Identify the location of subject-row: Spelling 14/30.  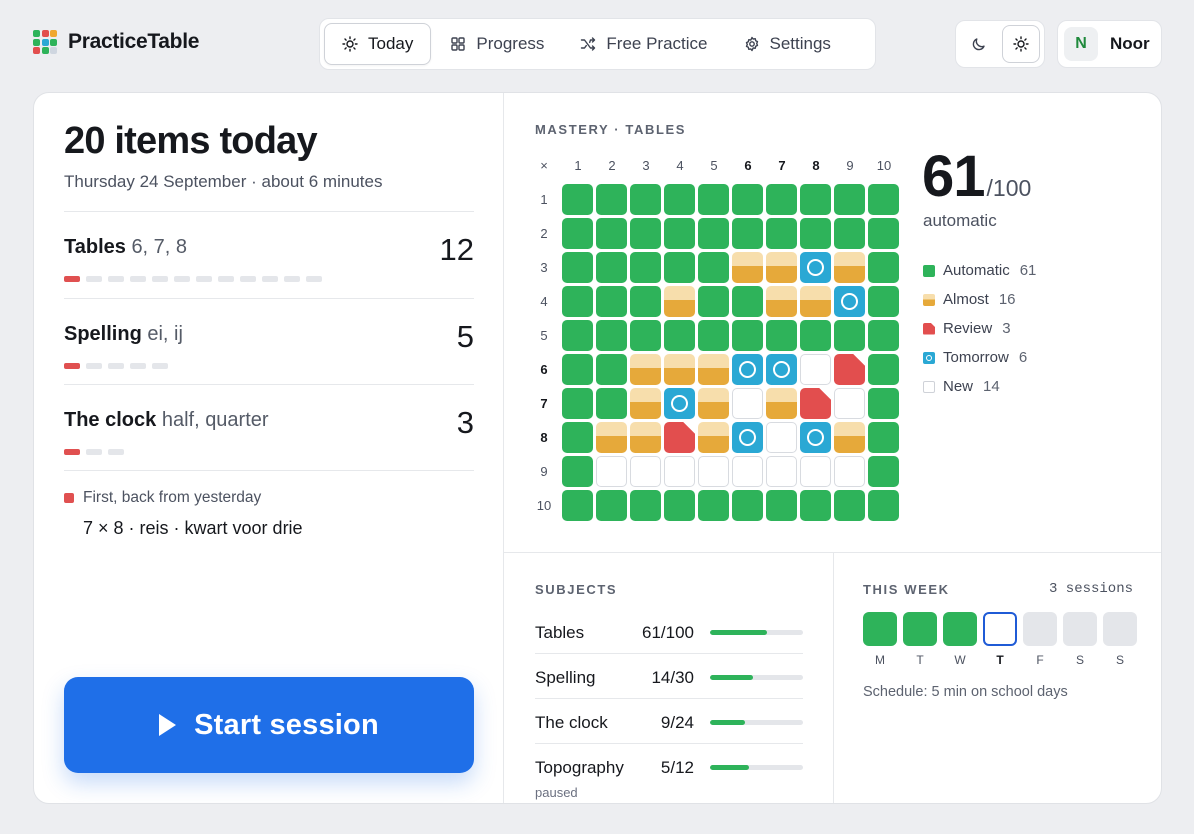
(669, 676).